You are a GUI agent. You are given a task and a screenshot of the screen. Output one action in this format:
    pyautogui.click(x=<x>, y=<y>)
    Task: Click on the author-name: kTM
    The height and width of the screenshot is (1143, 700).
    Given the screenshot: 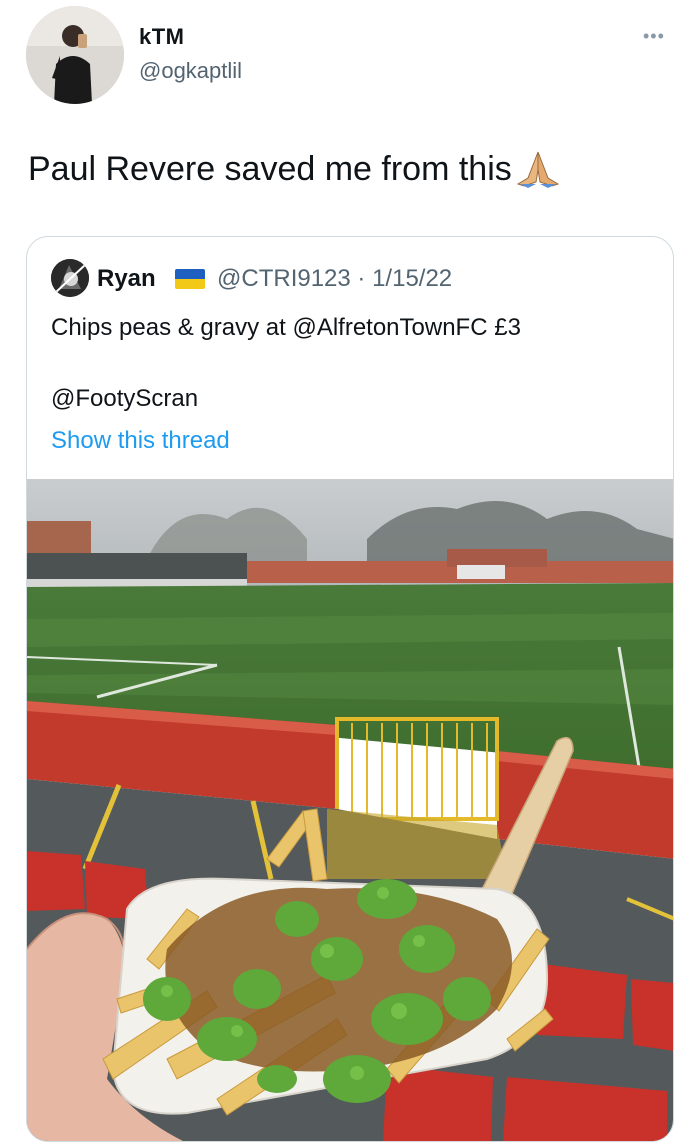 What is the action you would take?
    pyautogui.click(x=162, y=37)
    